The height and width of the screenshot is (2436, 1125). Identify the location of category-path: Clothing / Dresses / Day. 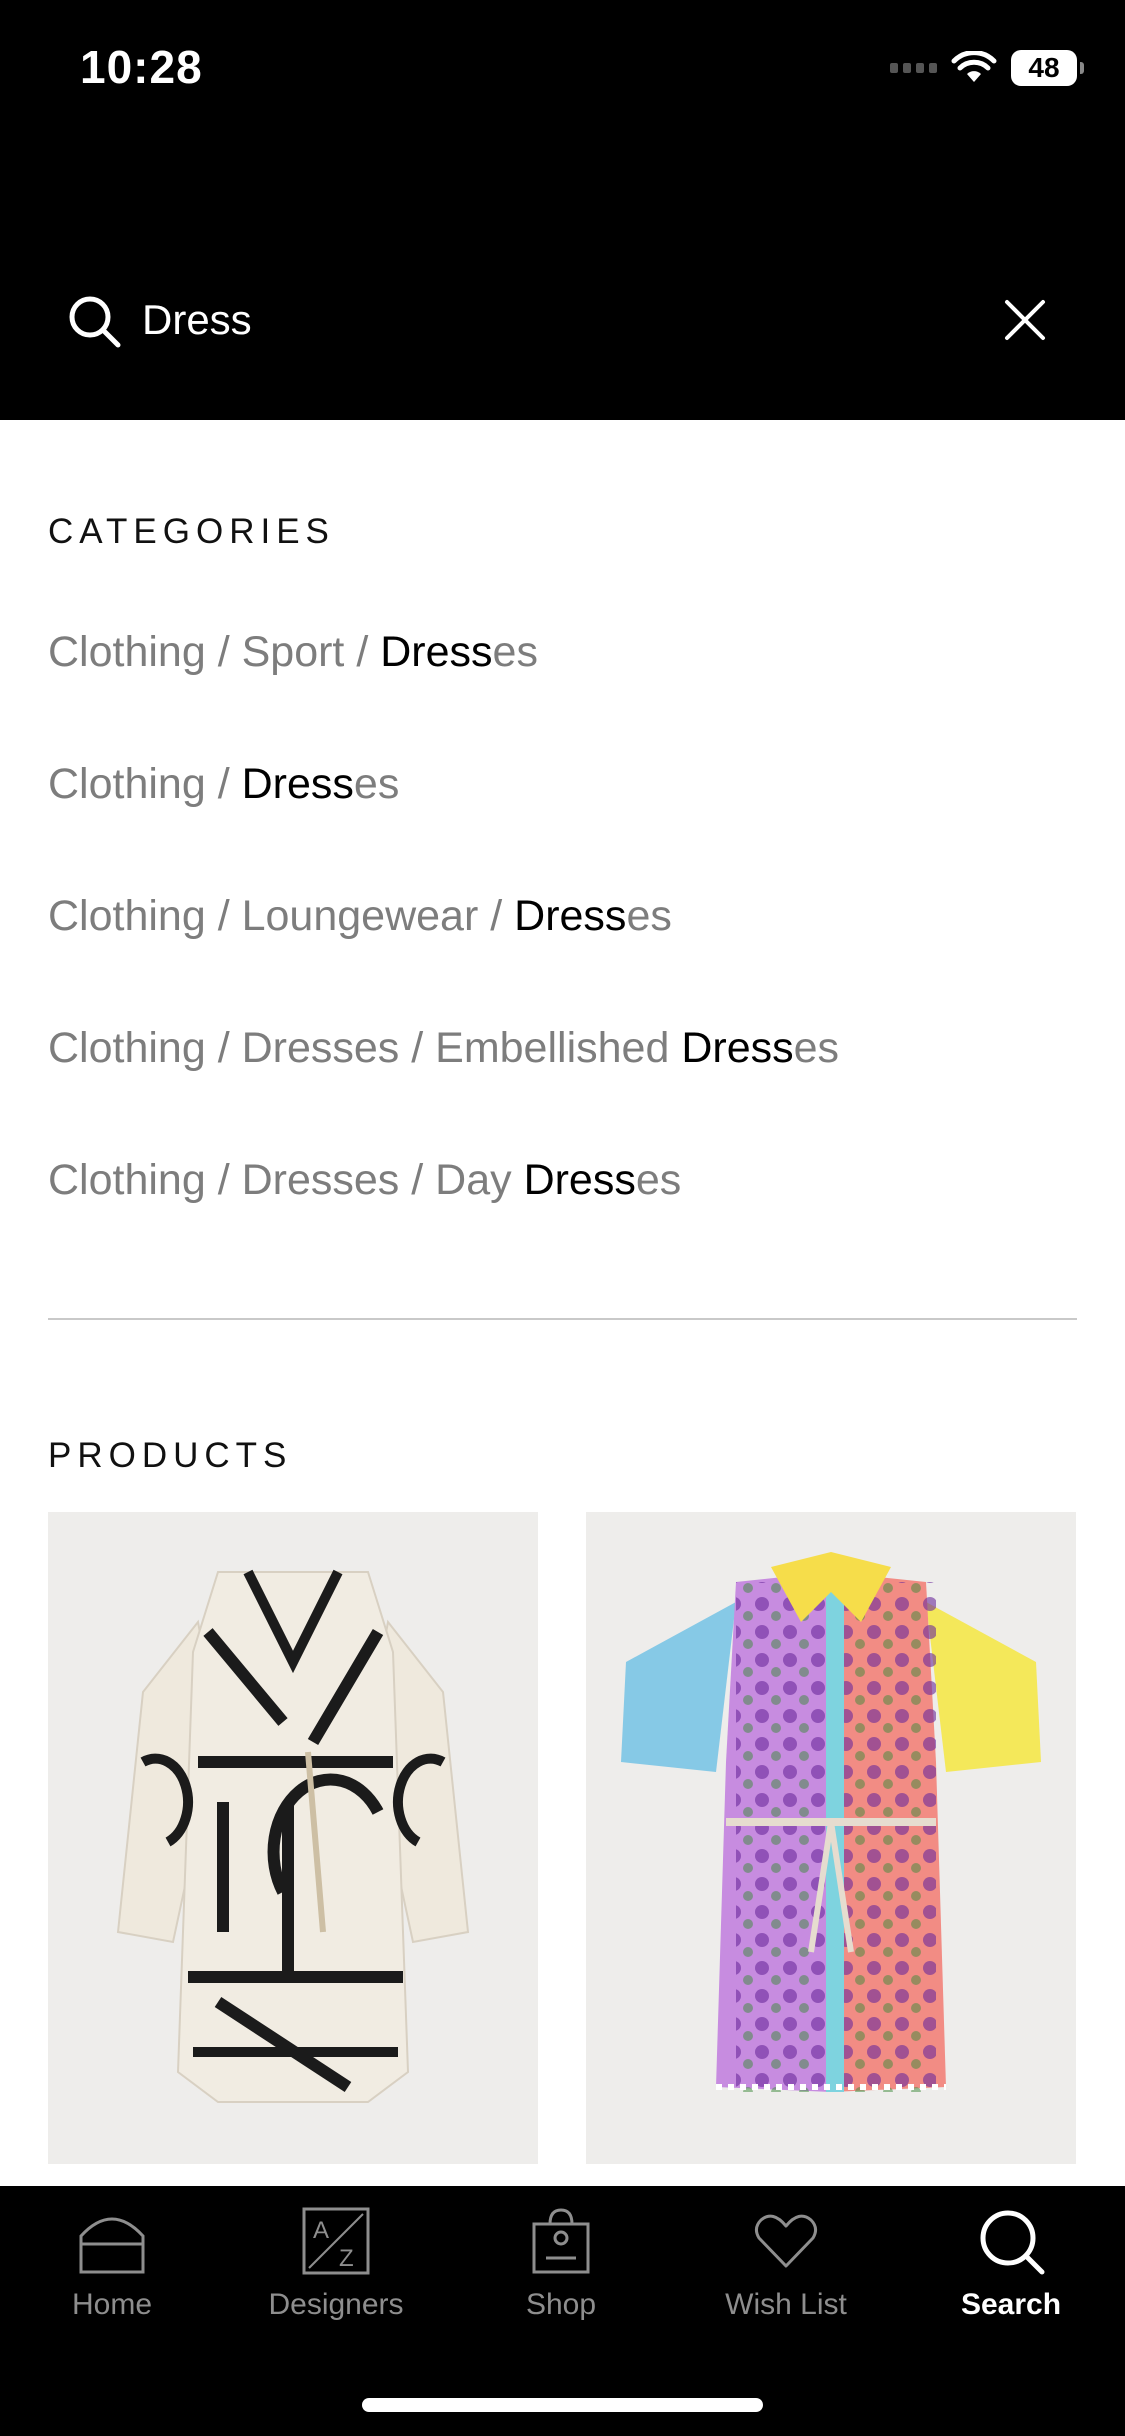
(286, 1180).